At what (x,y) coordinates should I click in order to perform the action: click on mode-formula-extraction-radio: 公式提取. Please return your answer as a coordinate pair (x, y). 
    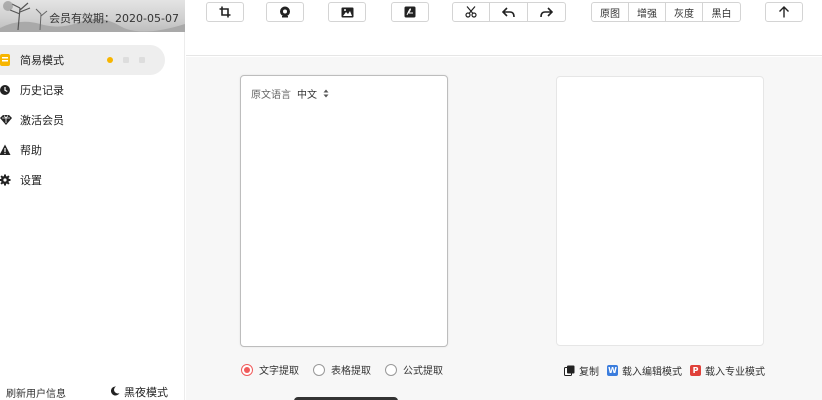
    Looking at the image, I should click on (414, 369).